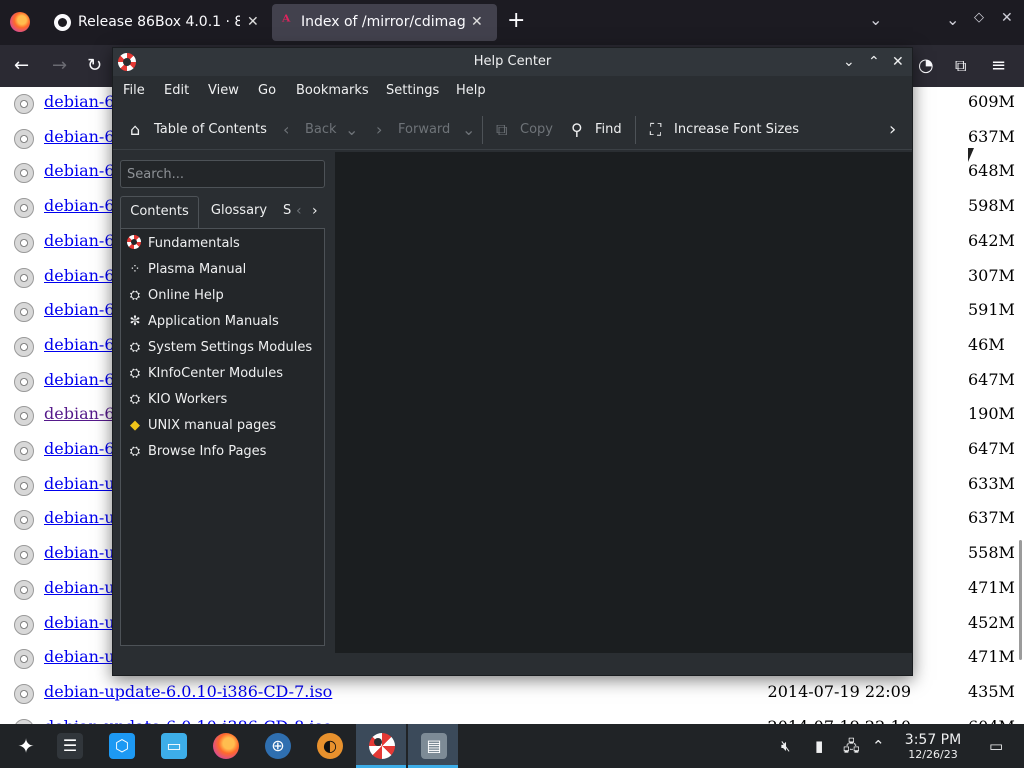 The width and height of the screenshot is (1024, 768). Describe the element at coordinates (286, 129) in the screenshot. I see `back-chevron-icon: ‹` at that location.